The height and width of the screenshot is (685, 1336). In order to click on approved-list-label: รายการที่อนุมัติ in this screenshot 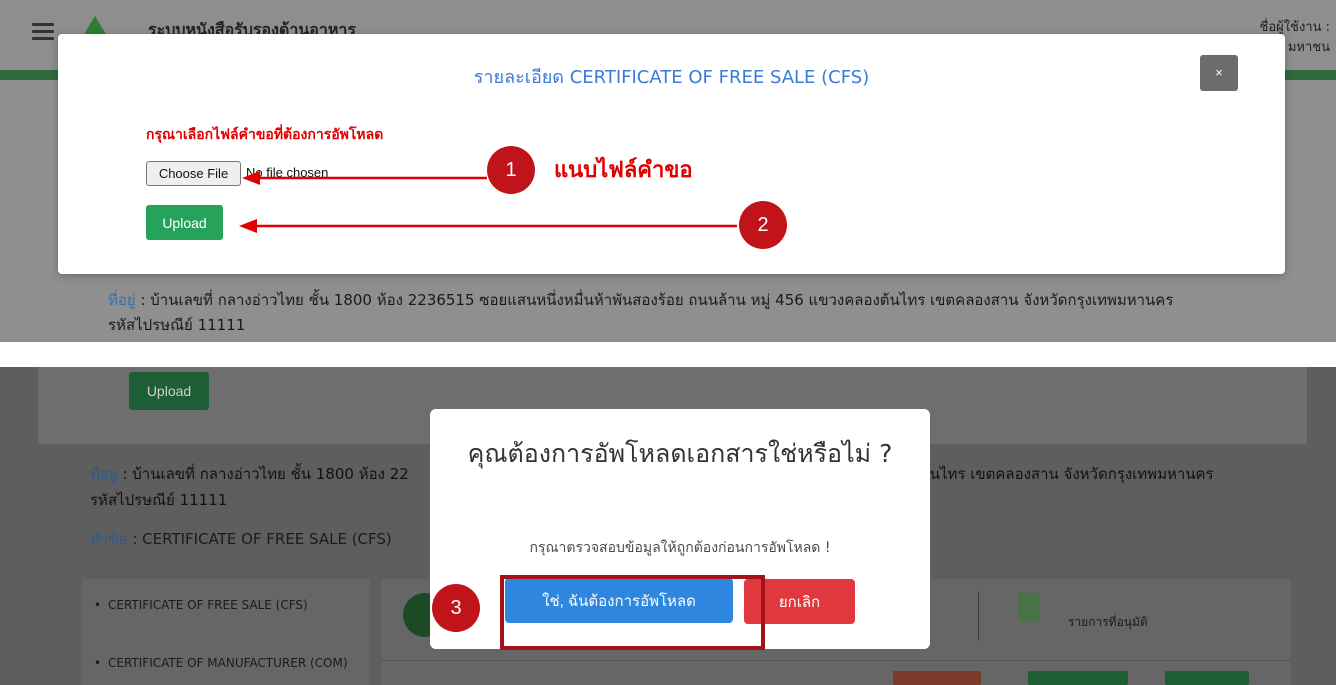, I will do `click(1108, 622)`.